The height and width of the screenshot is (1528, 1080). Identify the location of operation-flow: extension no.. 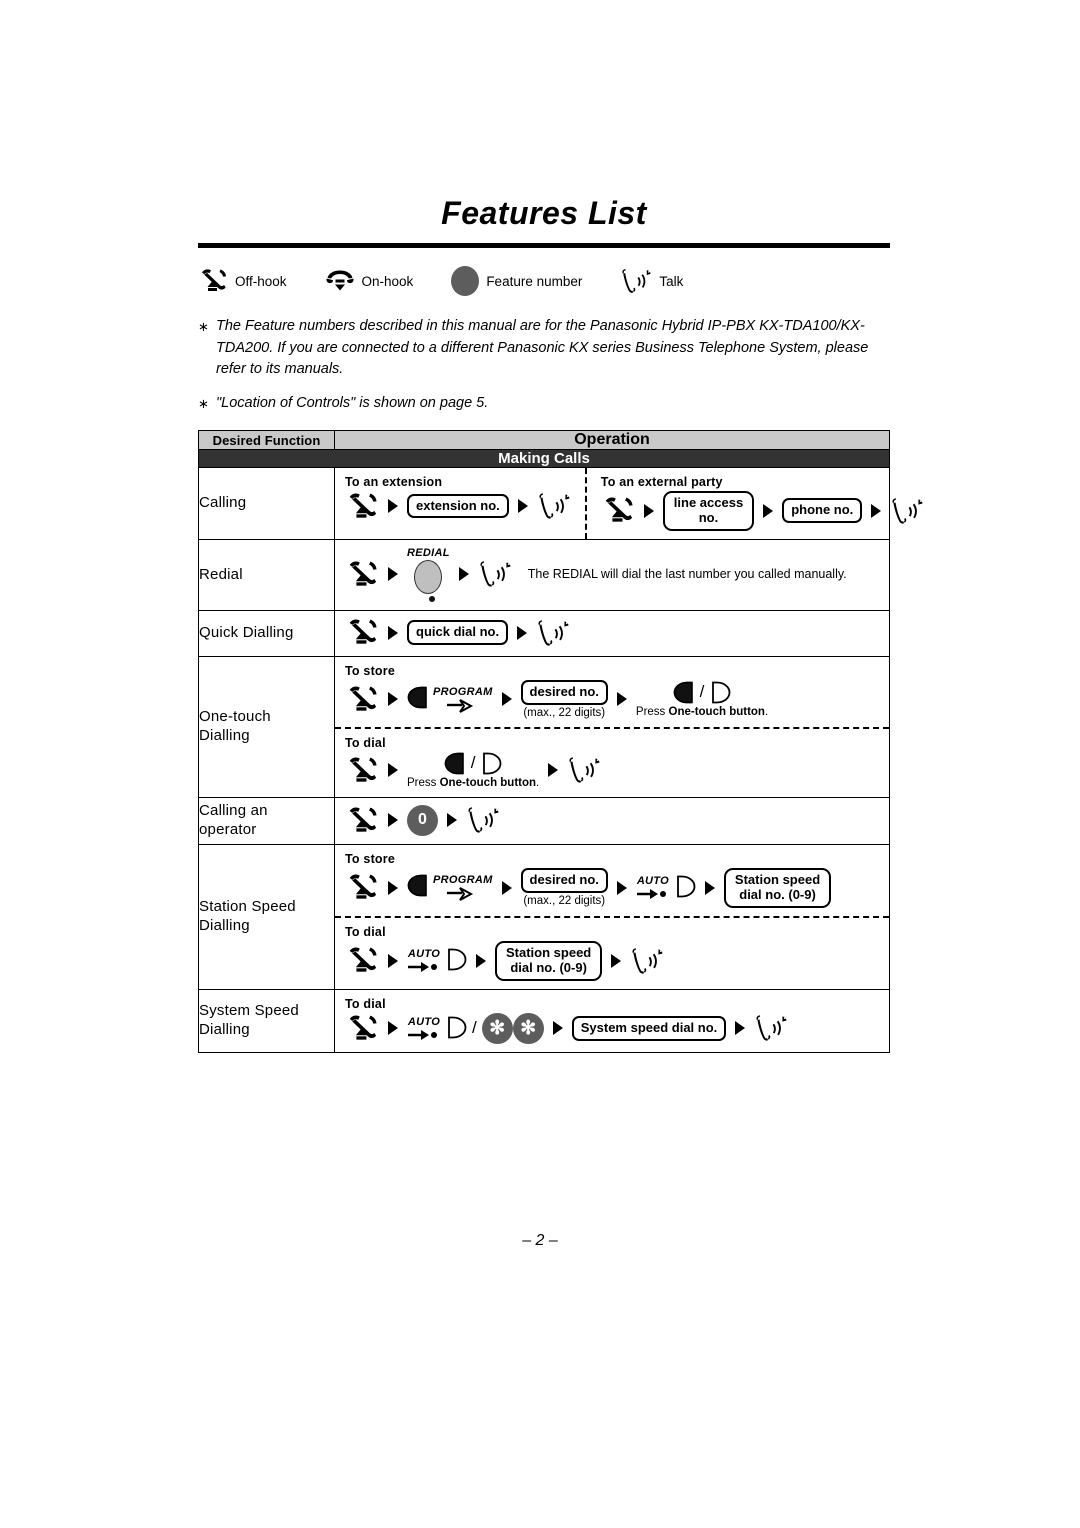
(458, 506).